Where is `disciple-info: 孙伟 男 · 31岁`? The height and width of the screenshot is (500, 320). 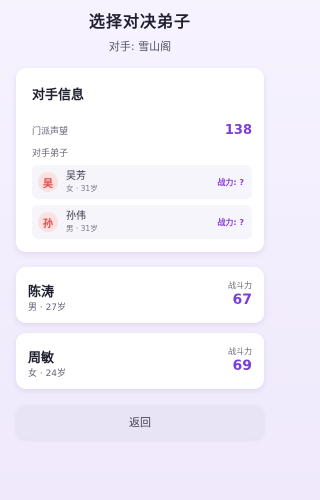
disciple-info: 孙伟 男 · 31岁 is located at coordinates (141, 222).